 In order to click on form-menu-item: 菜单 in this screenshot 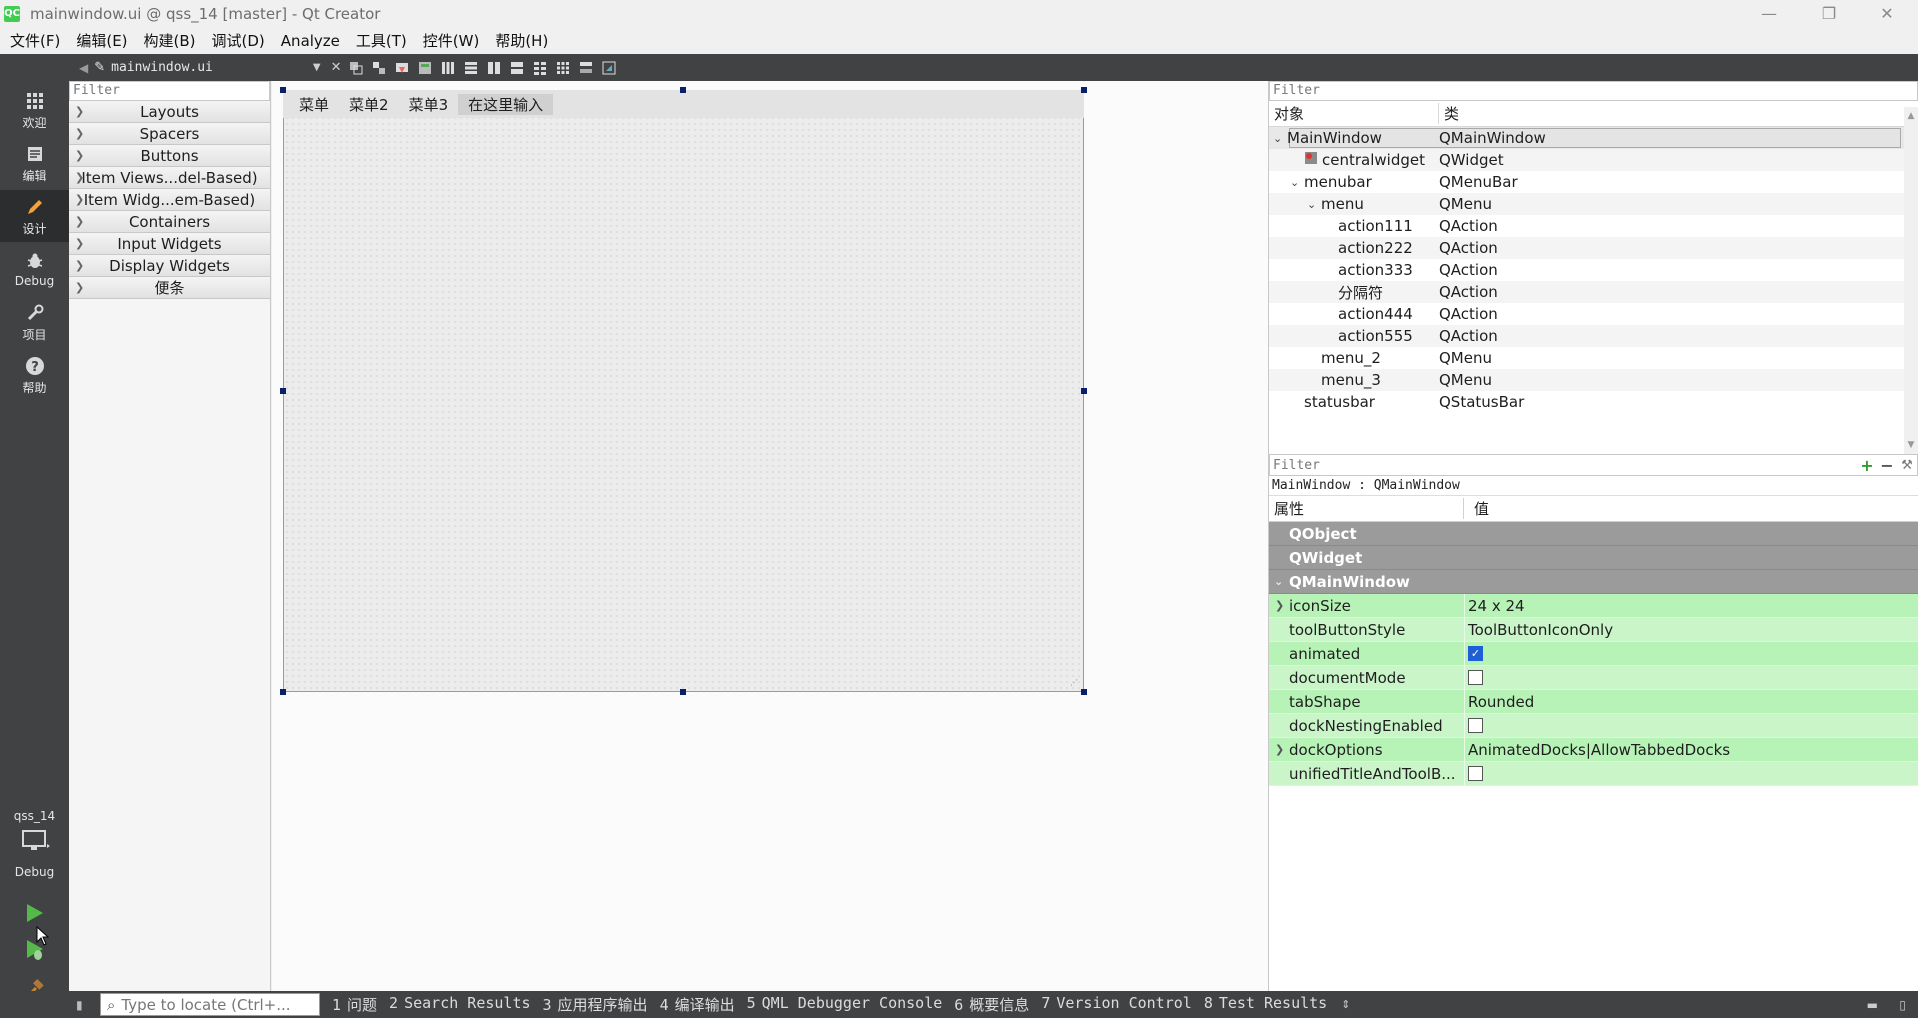, I will do `click(314, 104)`.